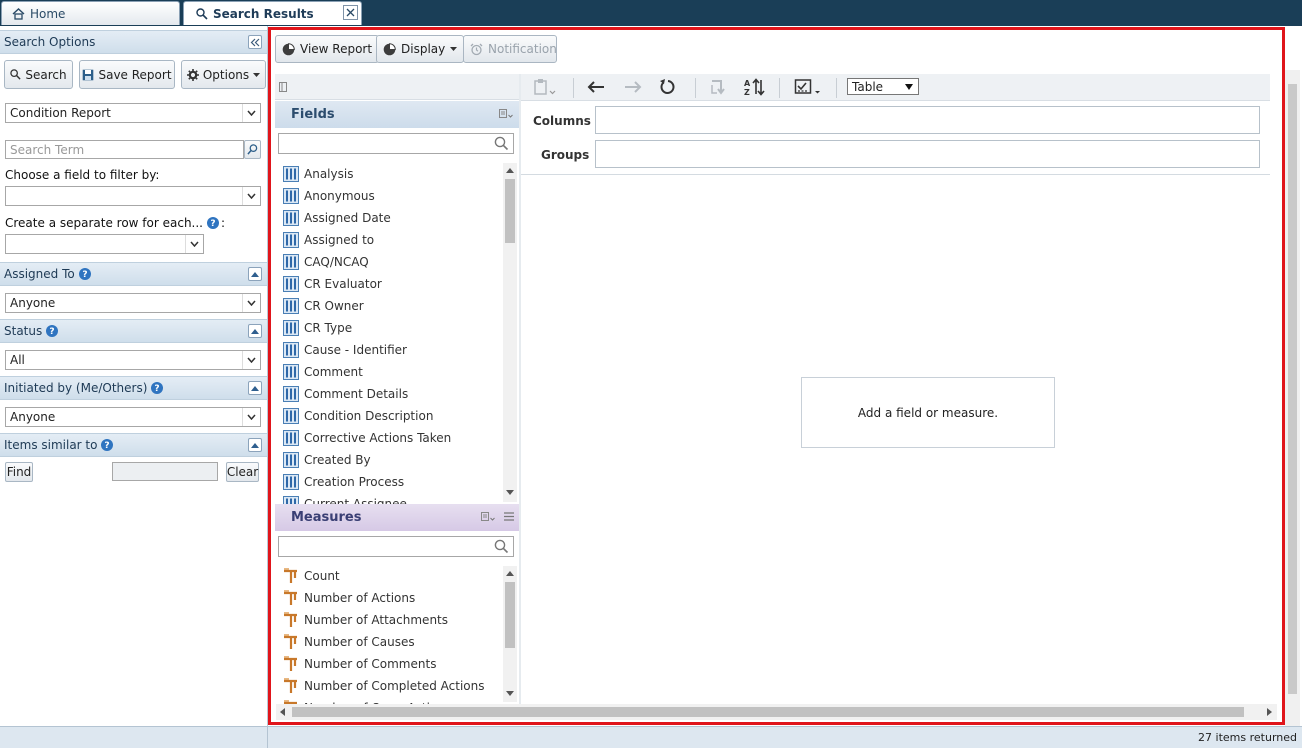 Image resolution: width=1302 pixels, height=748 pixels. What do you see at coordinates (133, 303) in the screenshot?
I see `assigned-to-select: Anyone` at bounding box center [133, 303].